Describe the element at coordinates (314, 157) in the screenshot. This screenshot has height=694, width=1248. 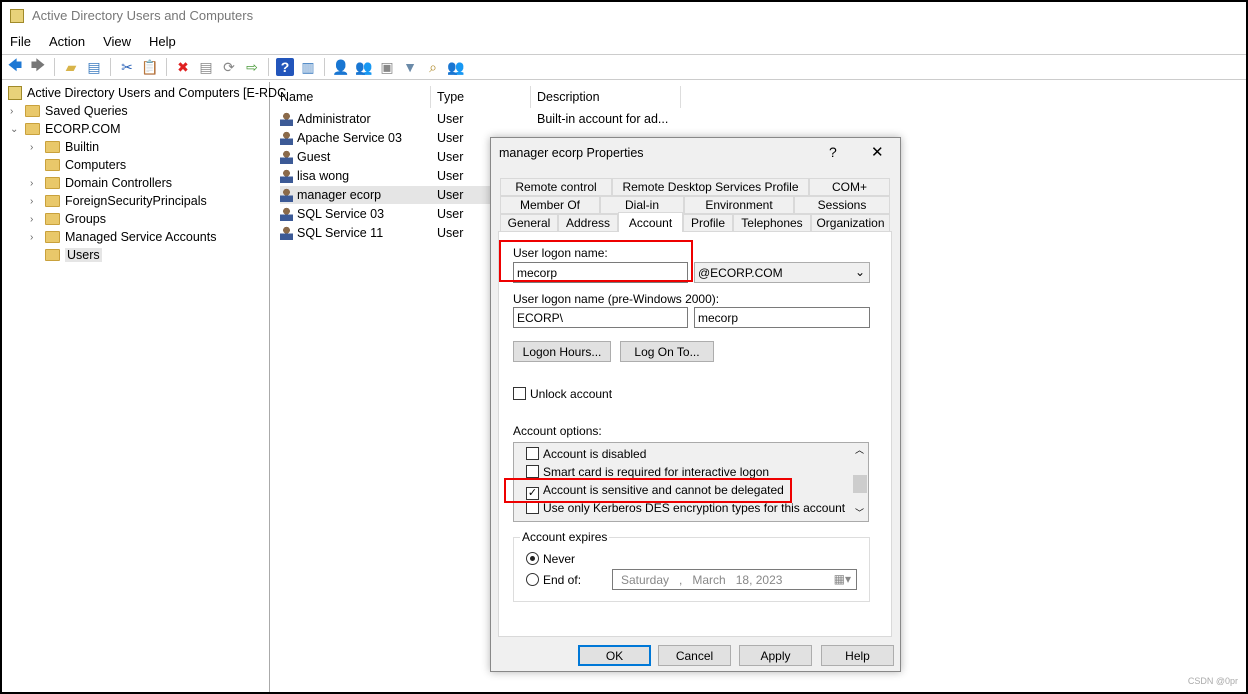
I see `cell-name: Guest` at that location.